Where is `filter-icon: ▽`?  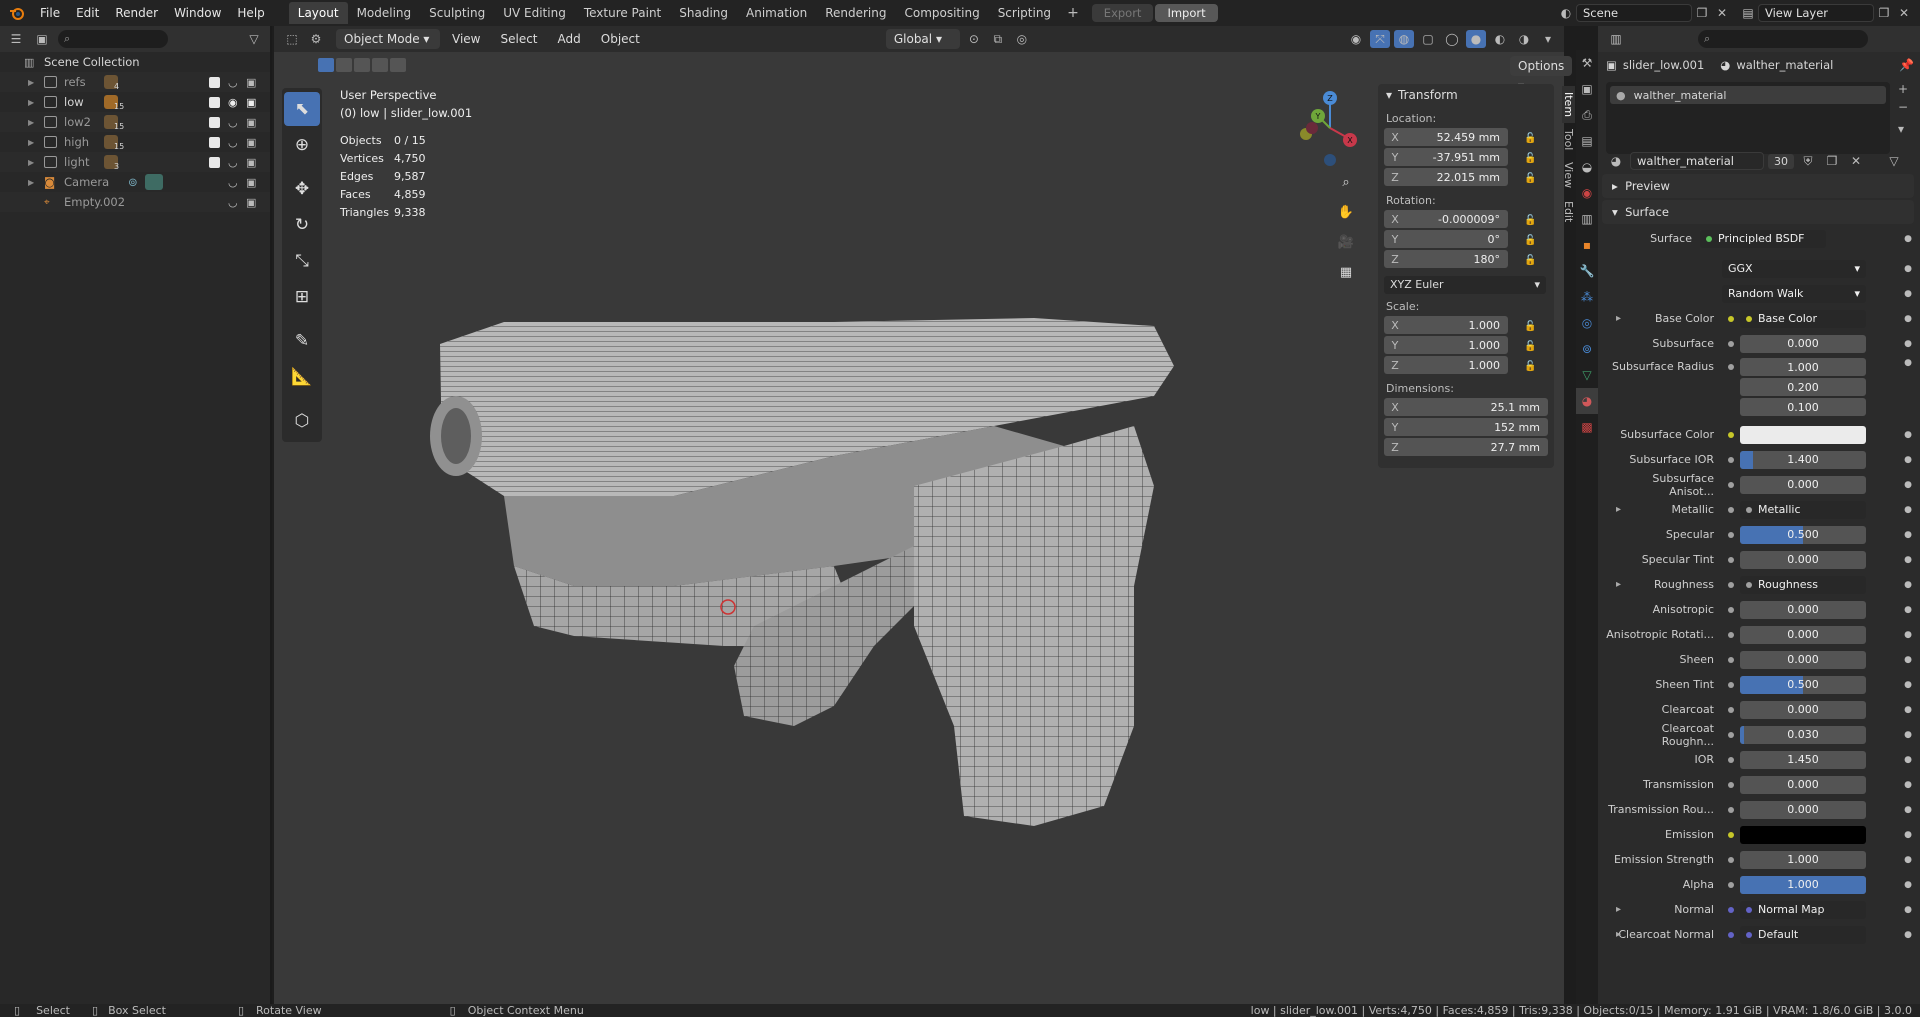
filter-icon: ▽ is located at coordinates (254, 39).